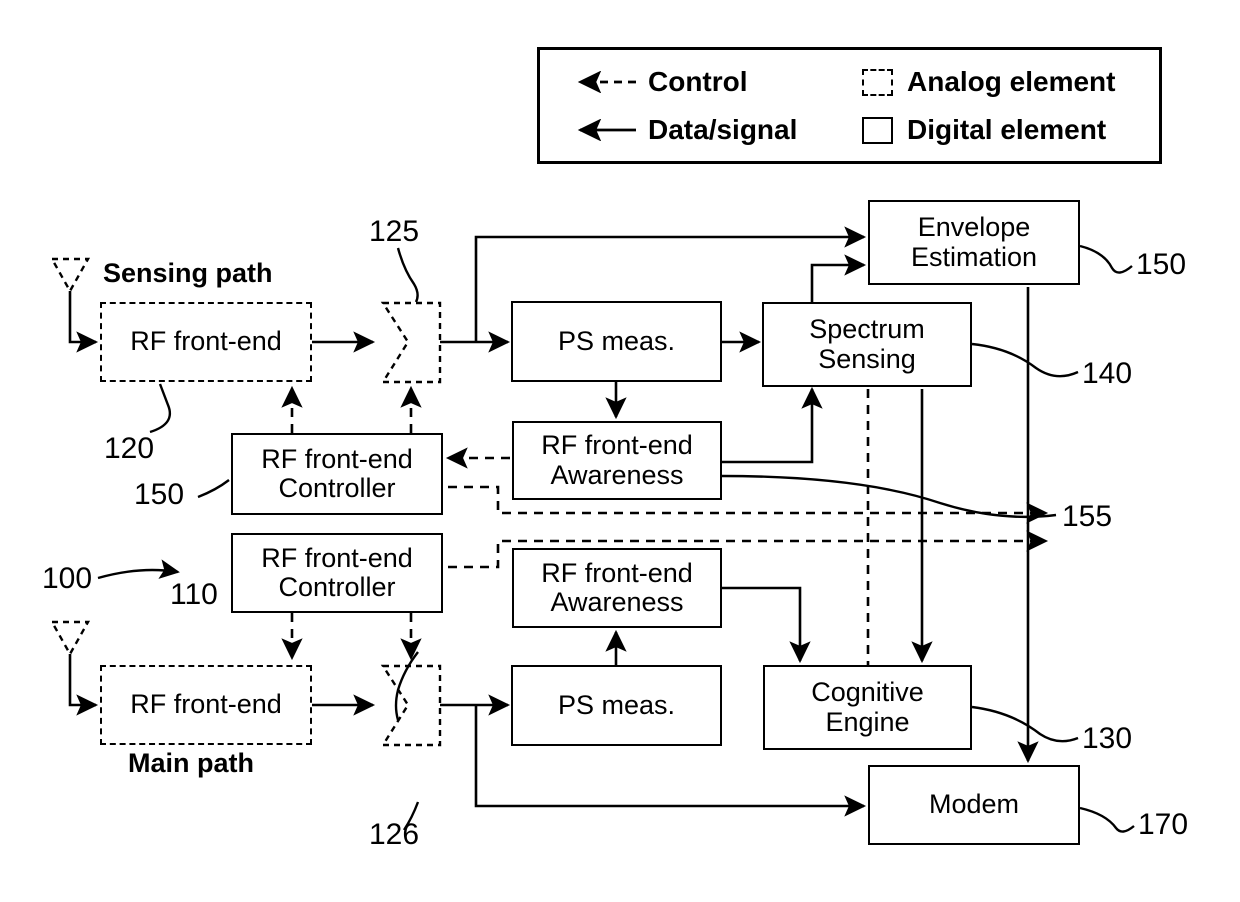 This screenshot has height=902, width=1240. What do you see at coordinates (867, 358) in the screenshot?
I see `block-label-line2: Sensing` at bounding box center [867, 358].